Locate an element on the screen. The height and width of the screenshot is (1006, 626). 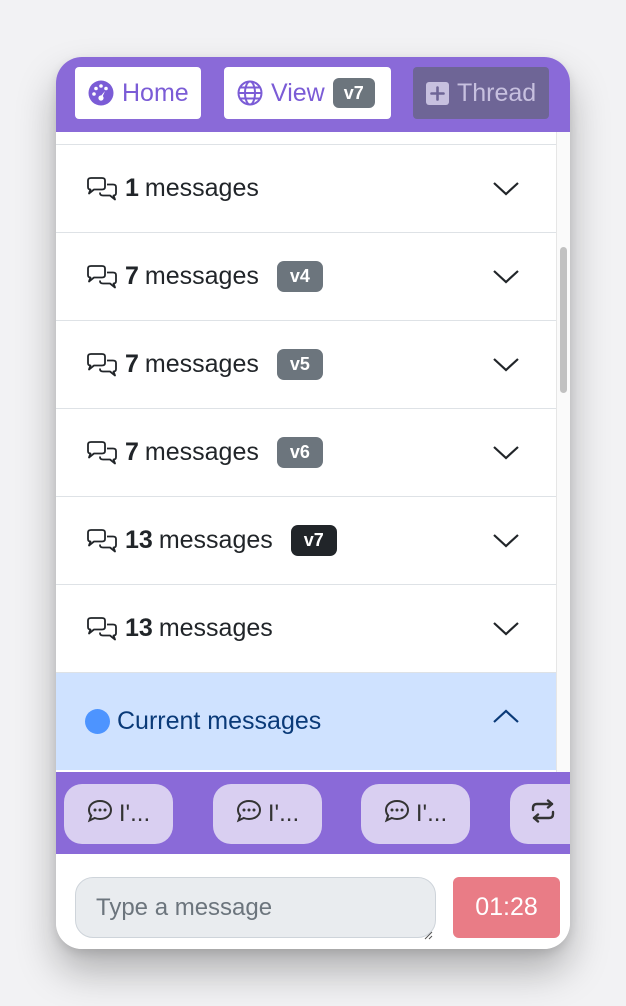
thread-row: 13 messages is located at coordinates (306, 629).